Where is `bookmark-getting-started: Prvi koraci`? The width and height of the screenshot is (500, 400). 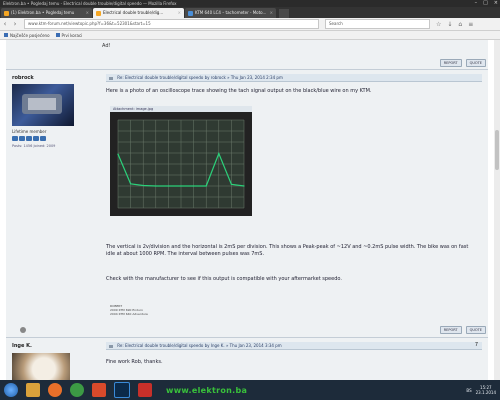
bookmark-getting-started: Prvi koraci is located at coordinates (69, 35).